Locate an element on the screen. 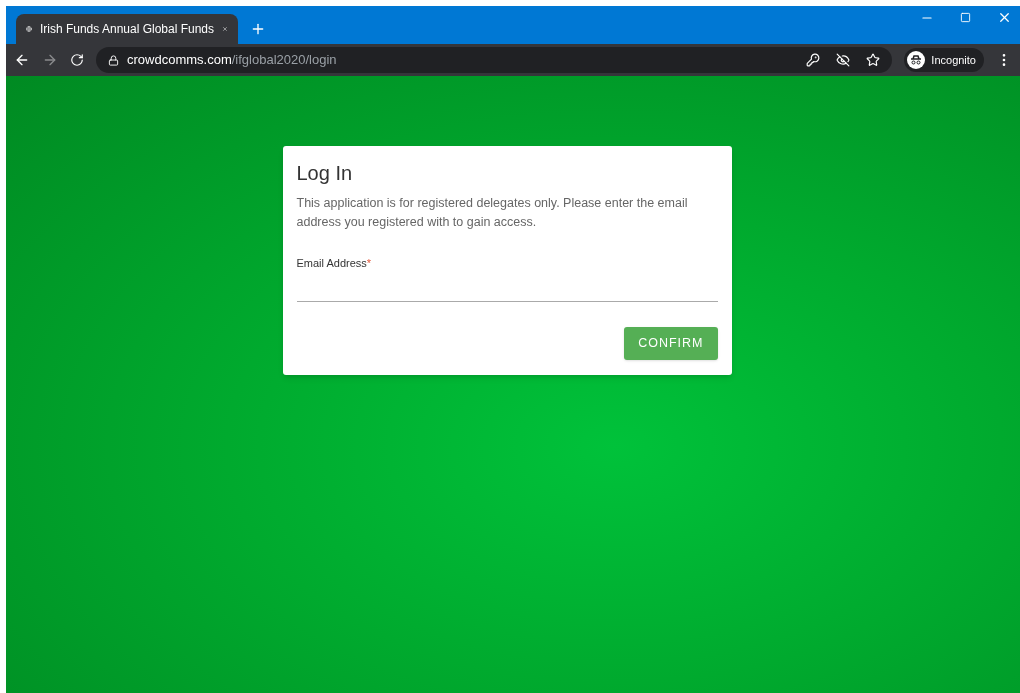 The width and height of the screenshot is (1020, 693). lock-icon is located at coordinates (113, 60).